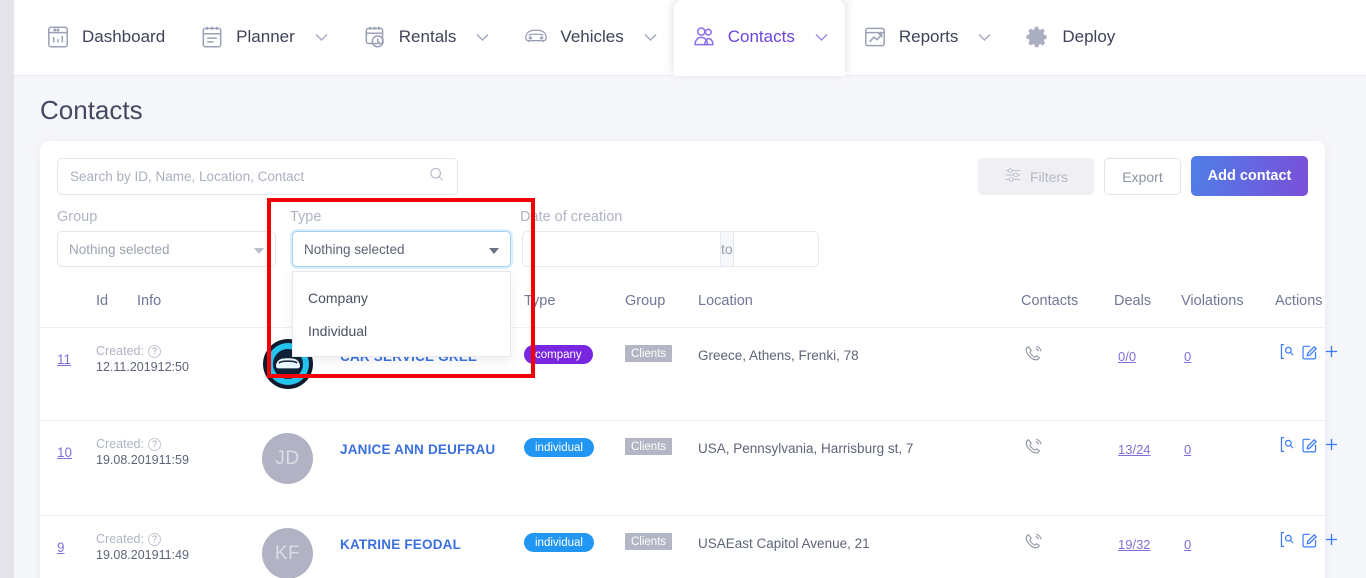  What do you see at coordinates (401, 330) in the screenshot?
I see `dropdown-option-individual: Individual` at bounding box center [401, 330].